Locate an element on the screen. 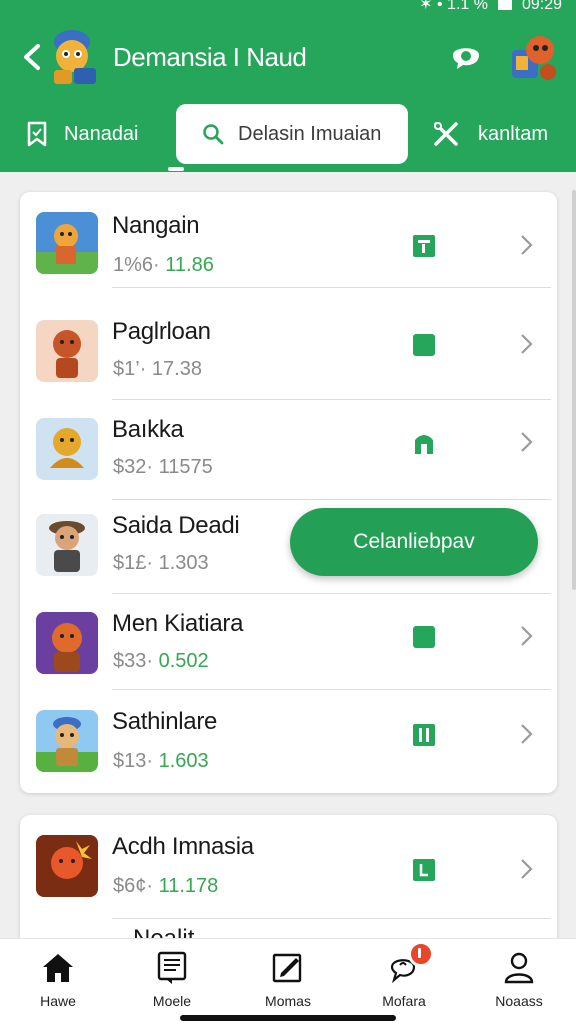 The image size is (576, 1024). nav-notes: Moele is located at coordinates (172, 981).